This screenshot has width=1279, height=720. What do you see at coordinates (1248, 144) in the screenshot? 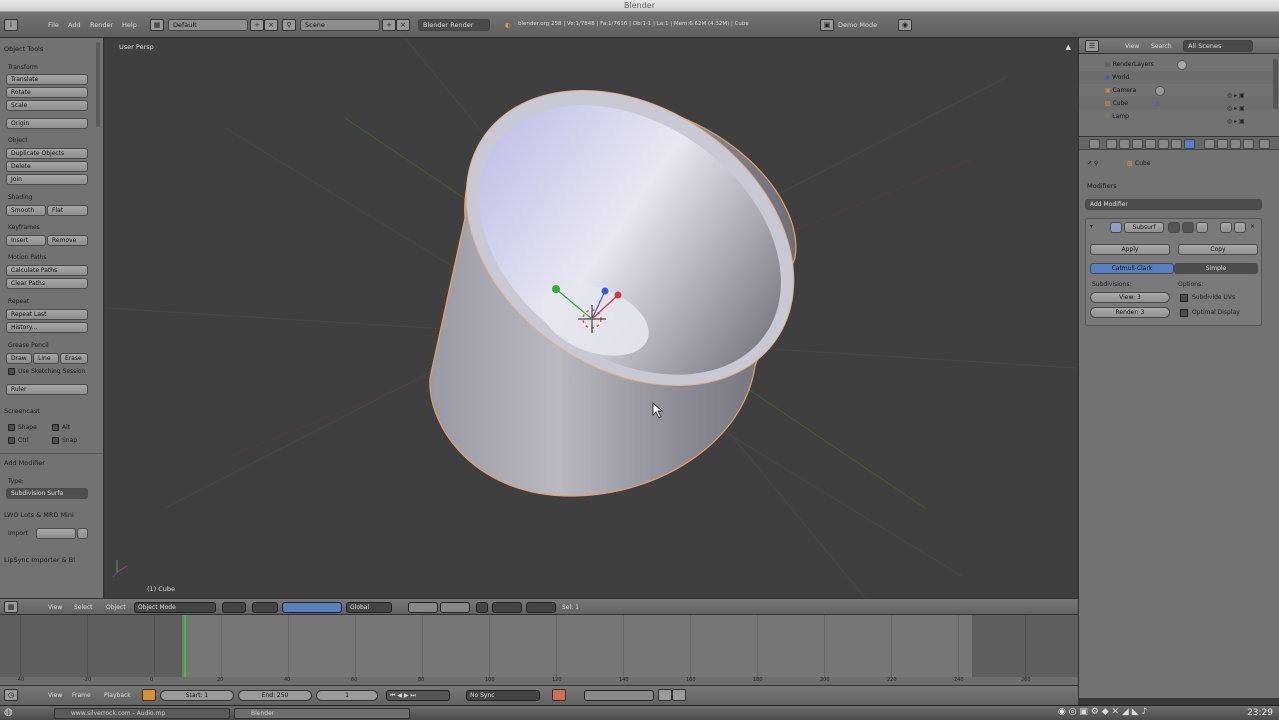
I see `physics-tab-icon` at bounding box center [1248, 144].